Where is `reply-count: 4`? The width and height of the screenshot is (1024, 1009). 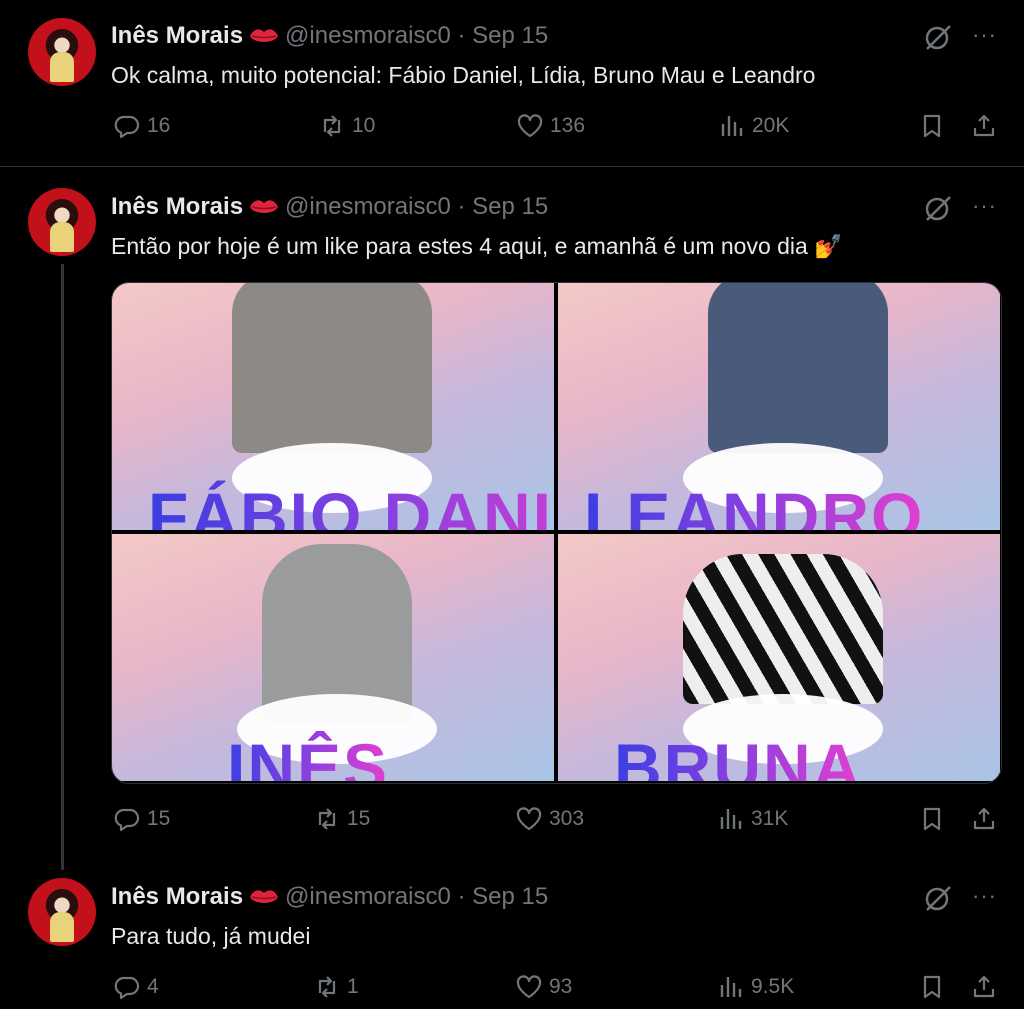
reply-count: 4 is located at coordinates (153, 986).